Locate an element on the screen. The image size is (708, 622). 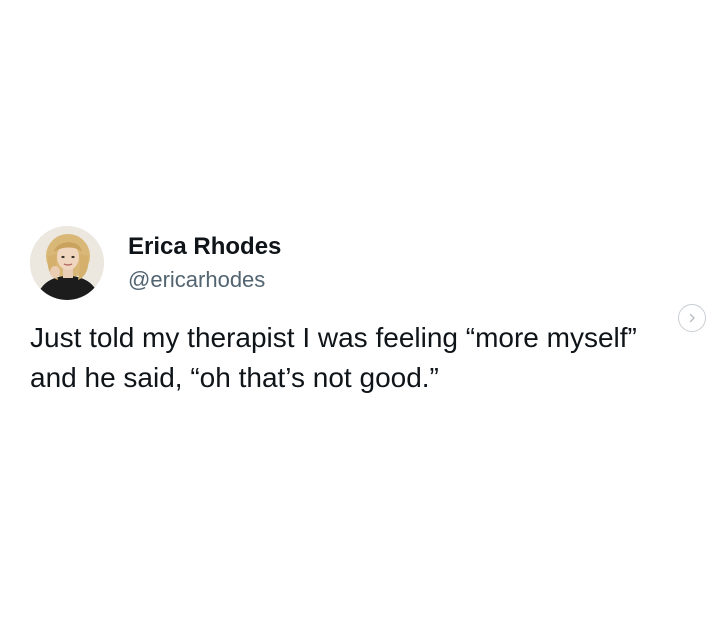
carousel-next-button is located at coordinates (692, 318).